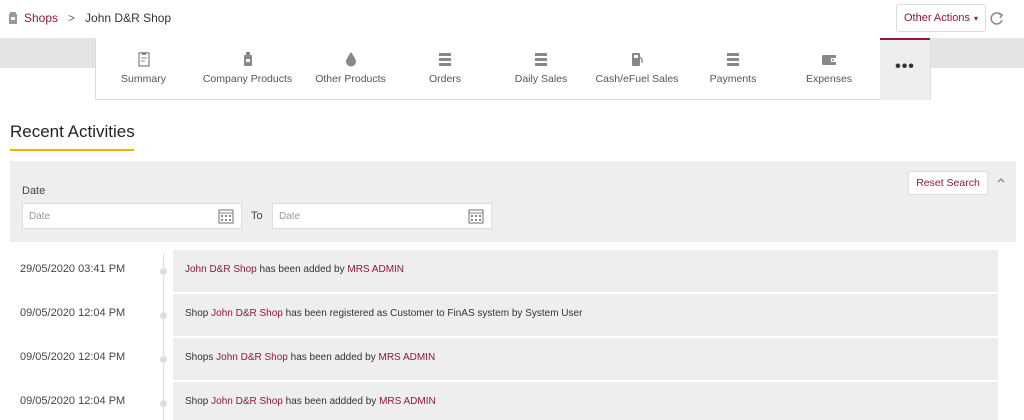 The width and height of the screenshot is (1024, 420). Describe the element at coordinates (247, 69) in the screenshot. I see `tab-company-products: Company Products` at that location.